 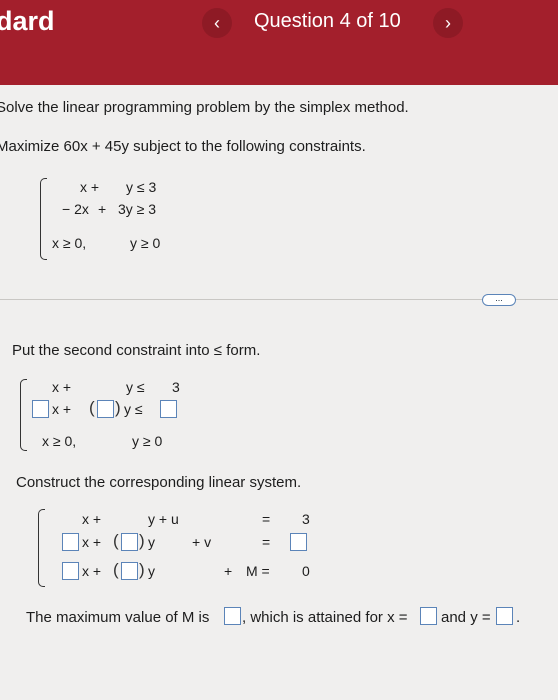 I want to click on p2r1-mid: y + u, so click(x=163, y=519).